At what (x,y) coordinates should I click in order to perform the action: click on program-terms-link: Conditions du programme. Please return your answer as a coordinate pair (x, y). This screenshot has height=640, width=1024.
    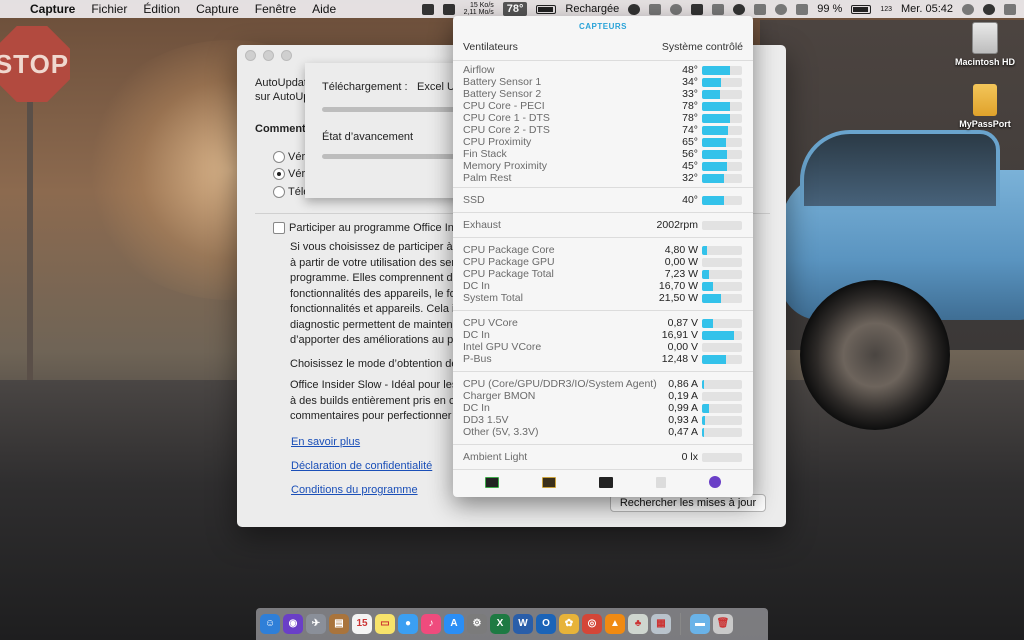
    Looking at the image, I should click on (354, 490).